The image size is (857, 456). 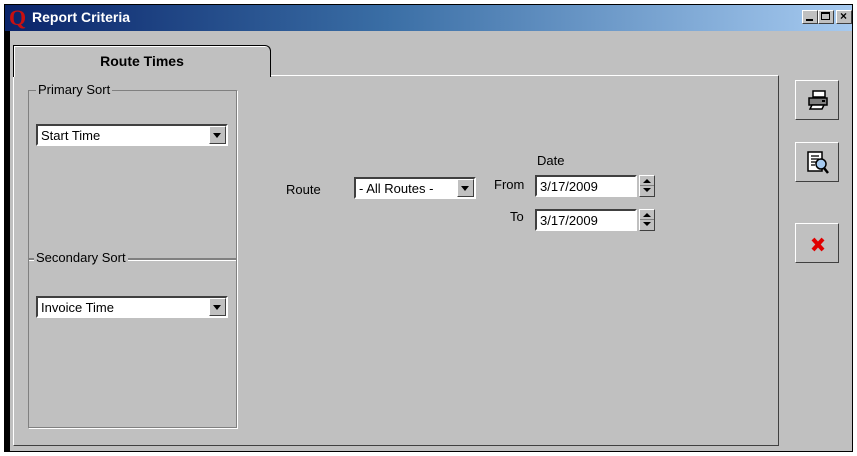 I want to click on route-dropdown-button, so click(x=465, y=188).